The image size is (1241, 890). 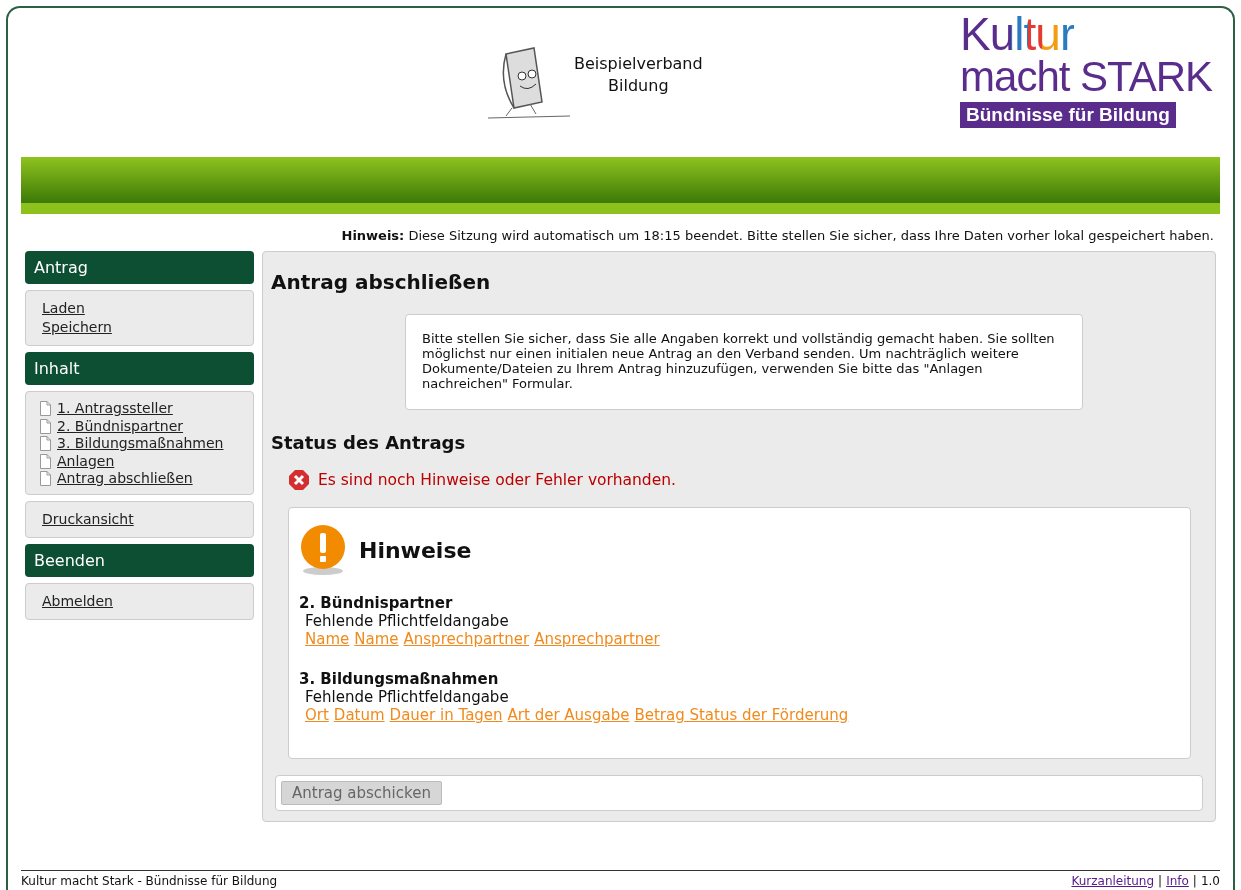 What do you see at coordinates (139, 560) in the screenshot?
I see `sidebar-heading: Beenden` at bounding box center [139, 560].